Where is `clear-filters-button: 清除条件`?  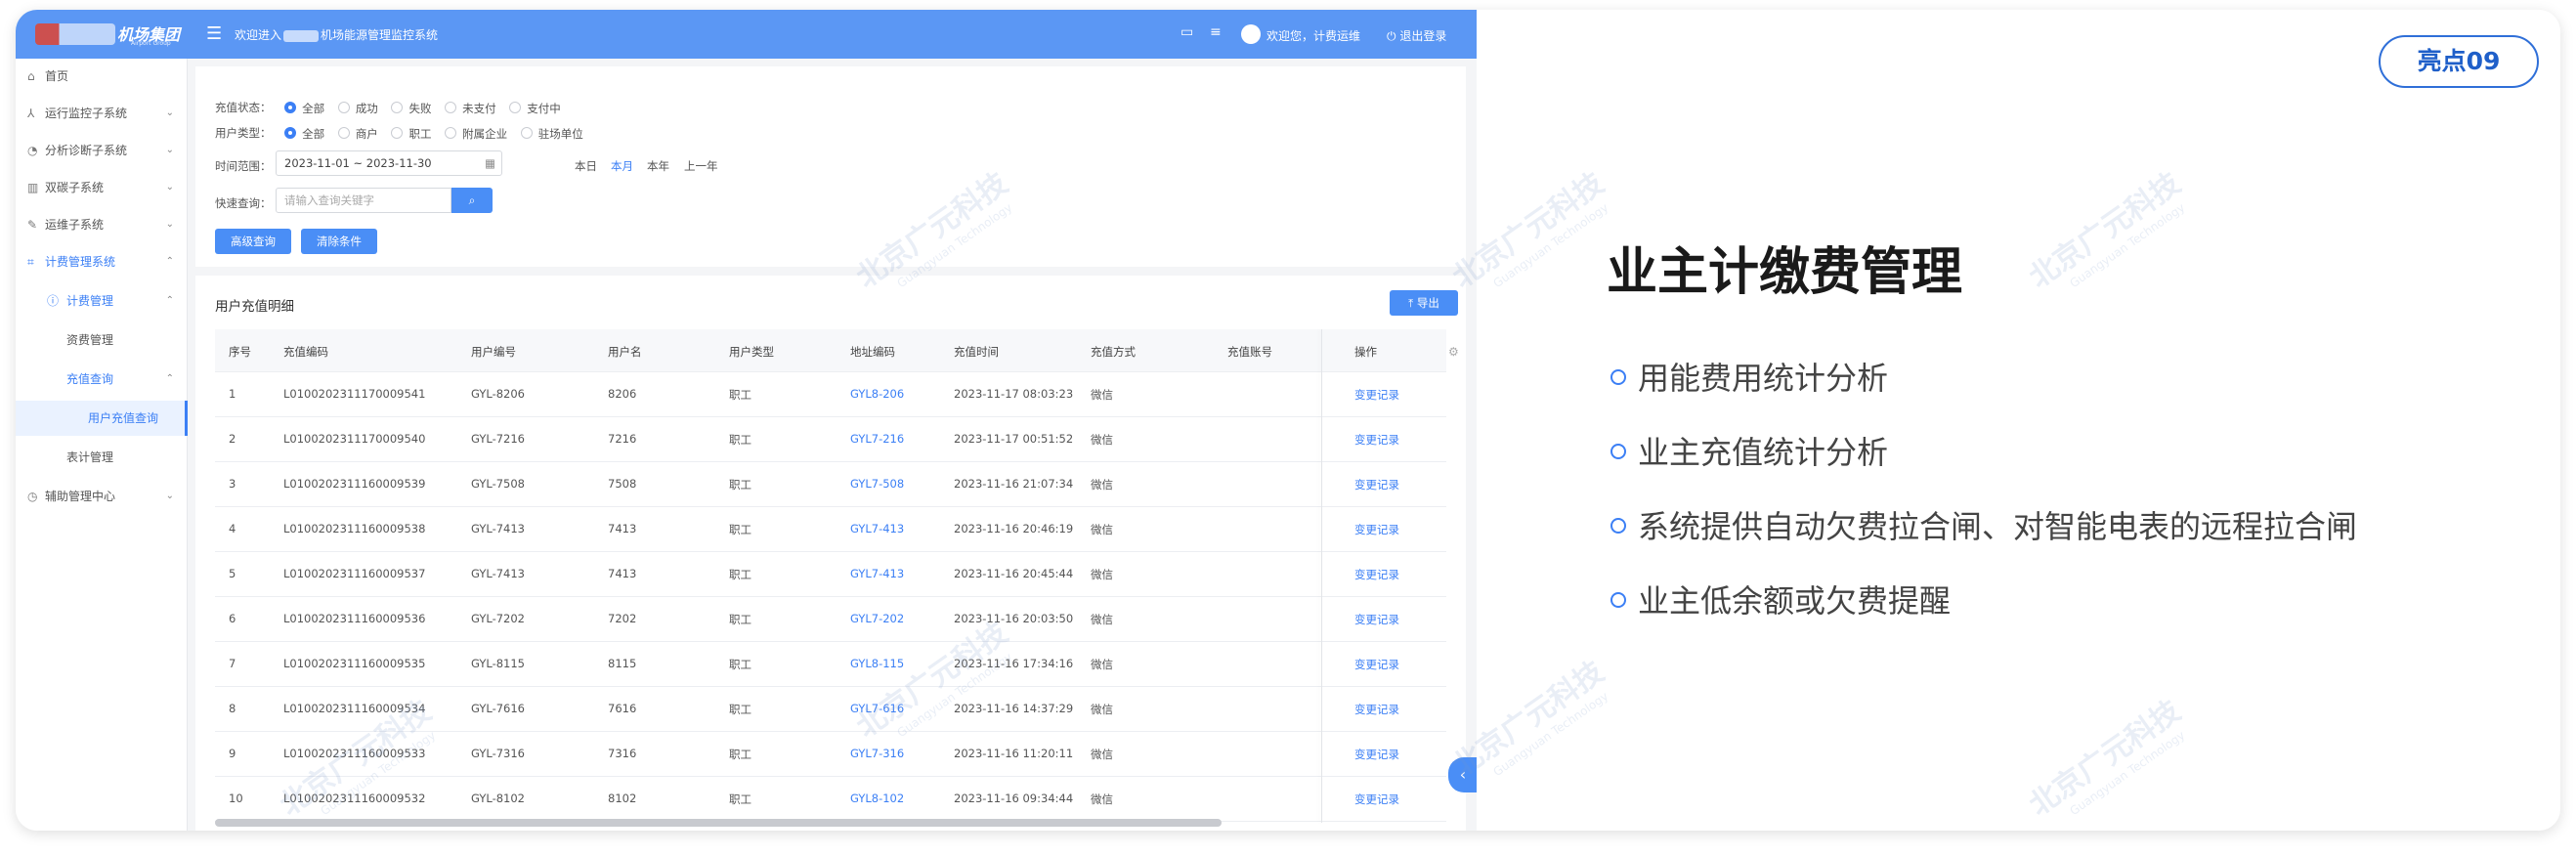 clear-filters-button: 清除条件 is located at coordinates (339, 241).